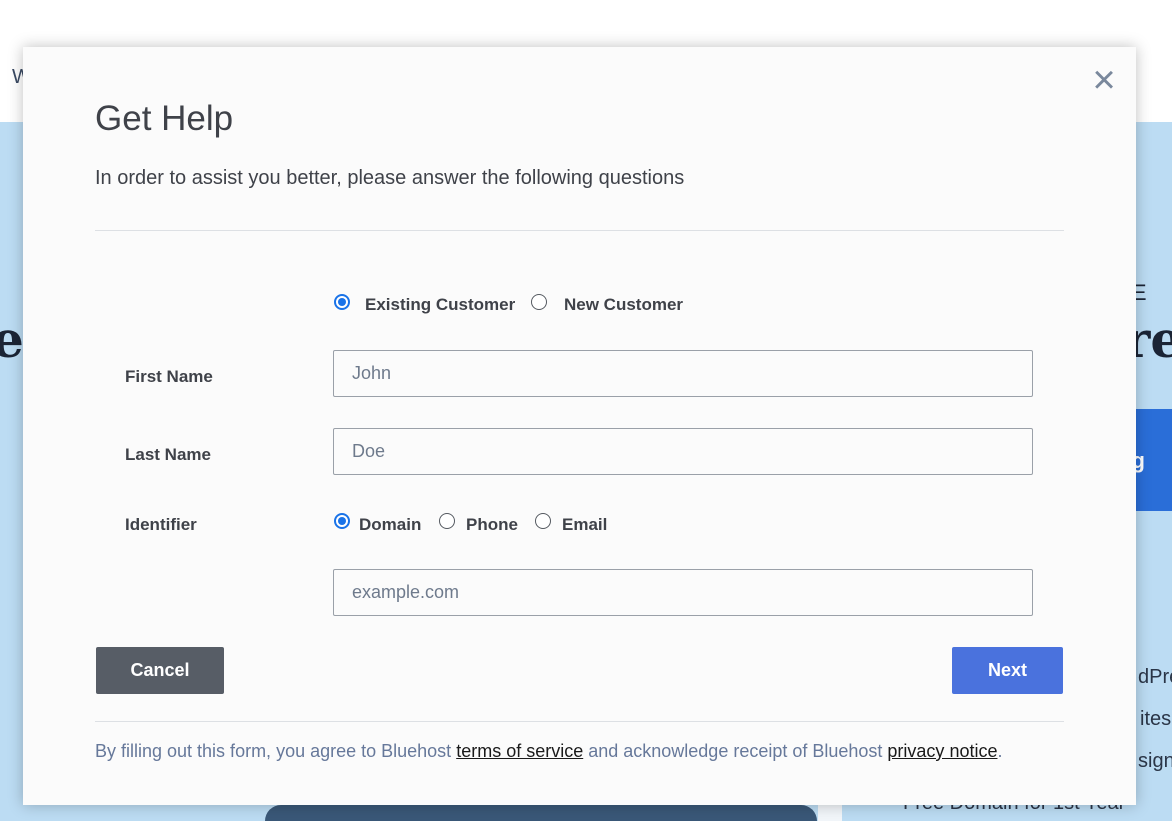 Image resolution: width=1172 pixels, height=821 pixels. What do you see at coordinates (584, 525) in the screenshot?
I see `email-label: Email` at bounding box center [584, 525].